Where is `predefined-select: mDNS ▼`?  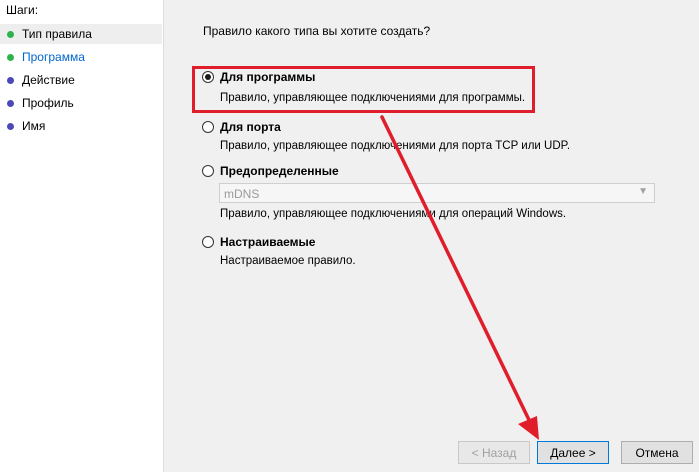
predefined-select: mDNS ▼ is located at coordinates (437, 193).